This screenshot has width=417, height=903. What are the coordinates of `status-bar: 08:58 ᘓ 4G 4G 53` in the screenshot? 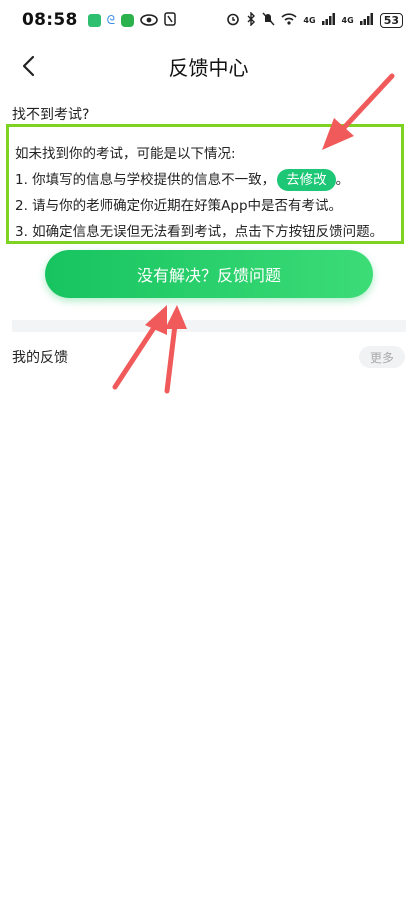 It's located at (208, 20).